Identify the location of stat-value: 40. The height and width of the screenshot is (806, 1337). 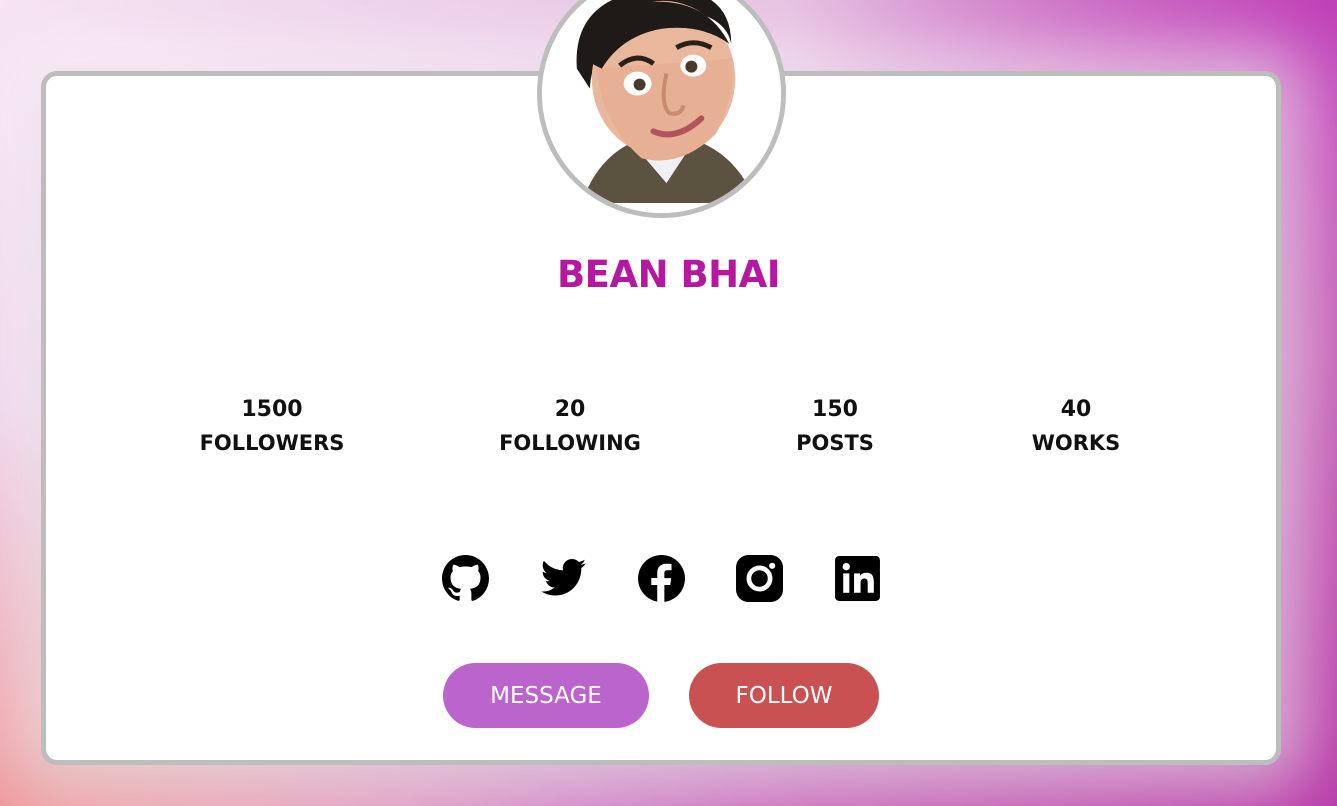
(1076, 409).